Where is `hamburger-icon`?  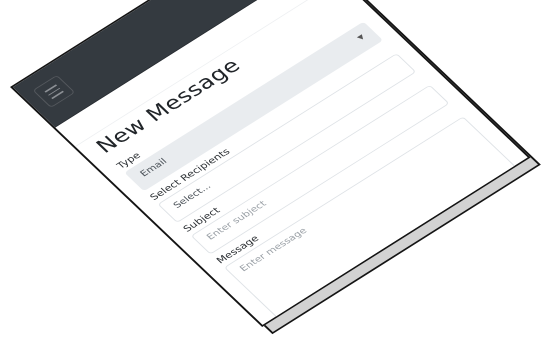
hamburger-icon is located at coordinates (54, 91).